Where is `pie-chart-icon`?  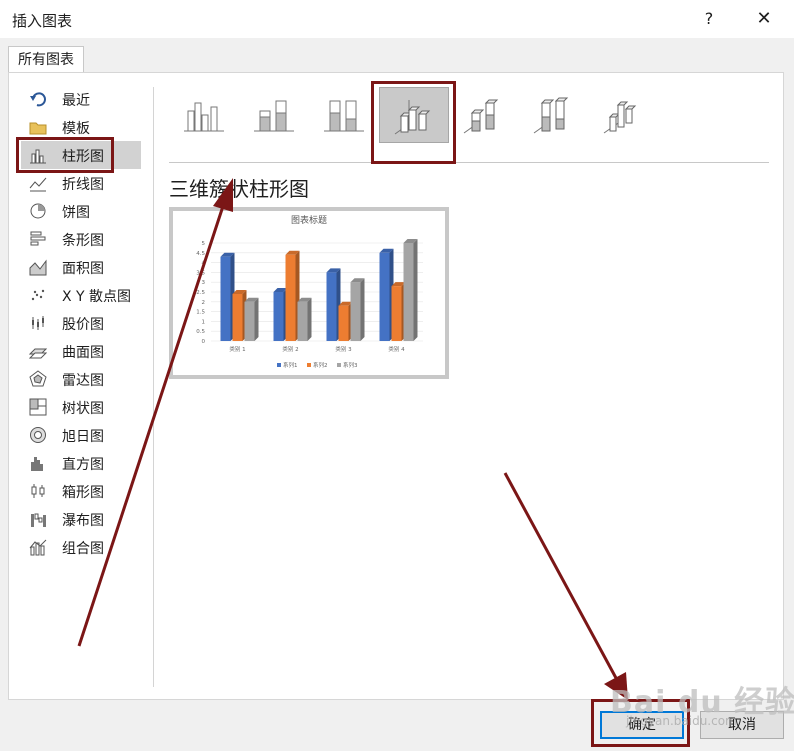
pie-chart-icon is located at coordinates (38, 211).